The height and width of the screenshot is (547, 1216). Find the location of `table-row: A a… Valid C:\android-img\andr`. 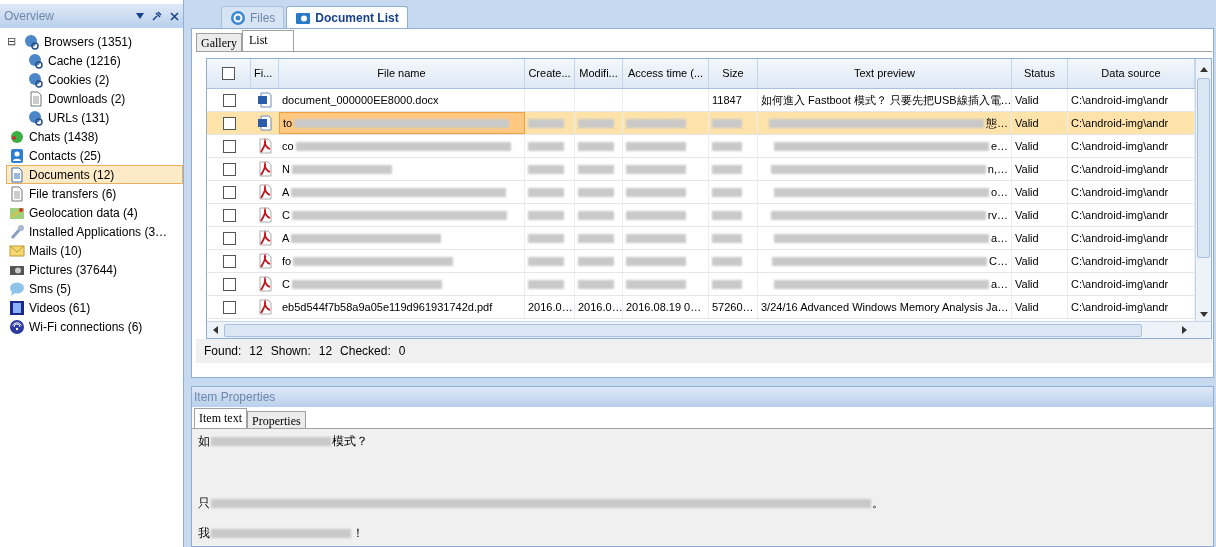

table-row: A a… Valid C:\android-img\andr is located at coordinates (701, 238).